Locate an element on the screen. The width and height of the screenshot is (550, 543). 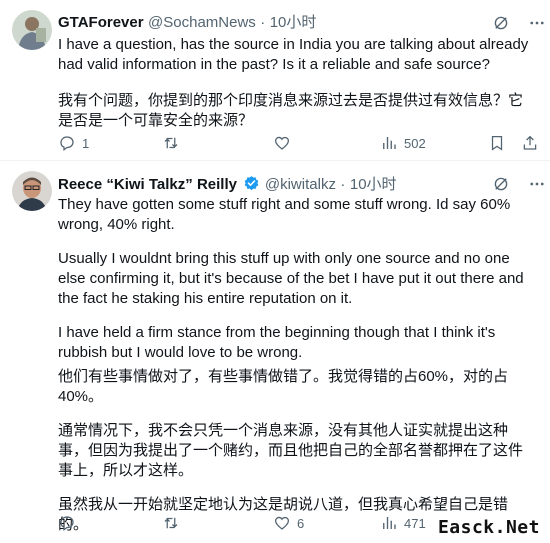
watermark: Easck.Net is located at coordinates (488, 527).